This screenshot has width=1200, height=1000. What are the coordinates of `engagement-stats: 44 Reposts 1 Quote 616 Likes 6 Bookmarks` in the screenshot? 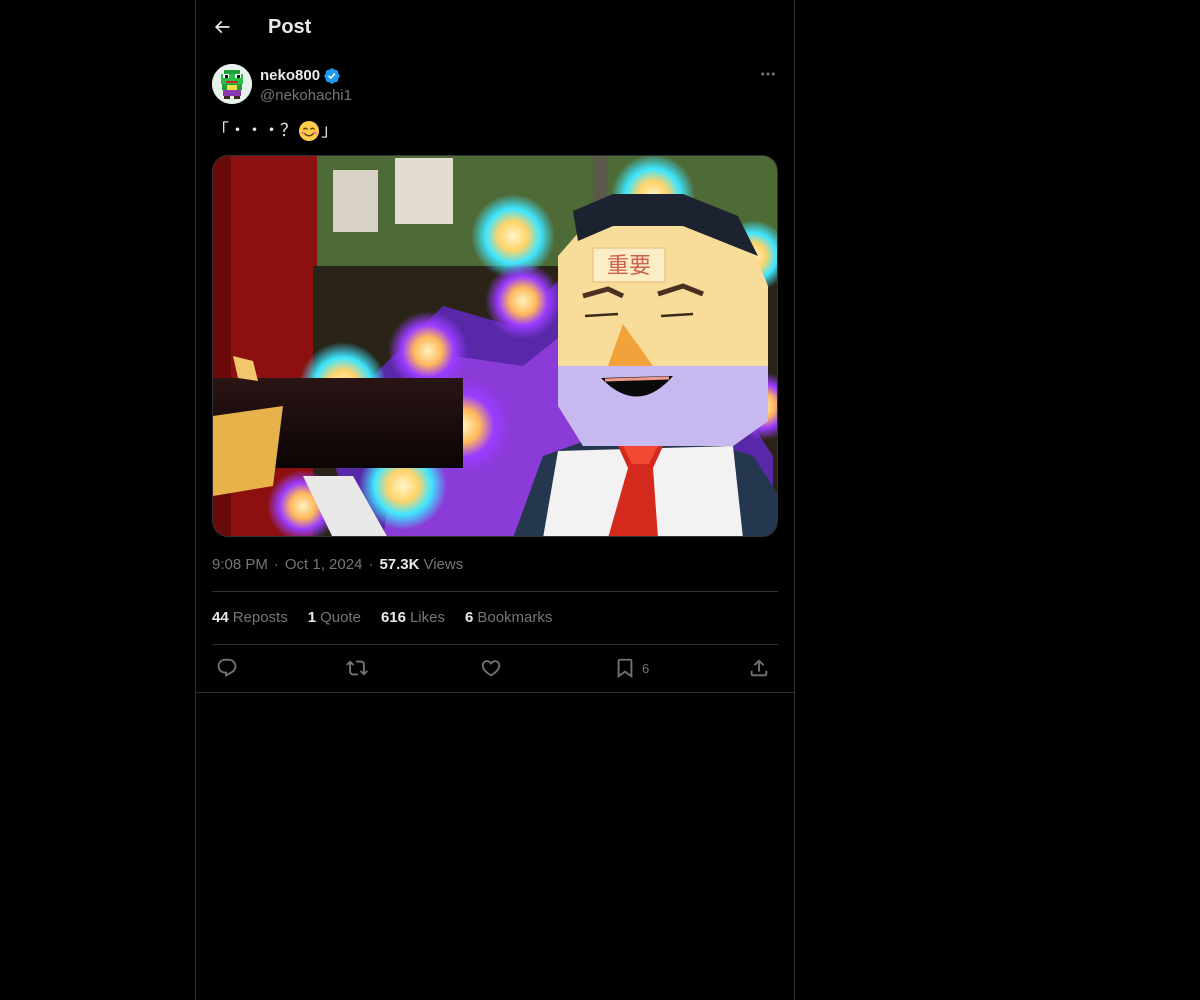 It's located at (392, 618).